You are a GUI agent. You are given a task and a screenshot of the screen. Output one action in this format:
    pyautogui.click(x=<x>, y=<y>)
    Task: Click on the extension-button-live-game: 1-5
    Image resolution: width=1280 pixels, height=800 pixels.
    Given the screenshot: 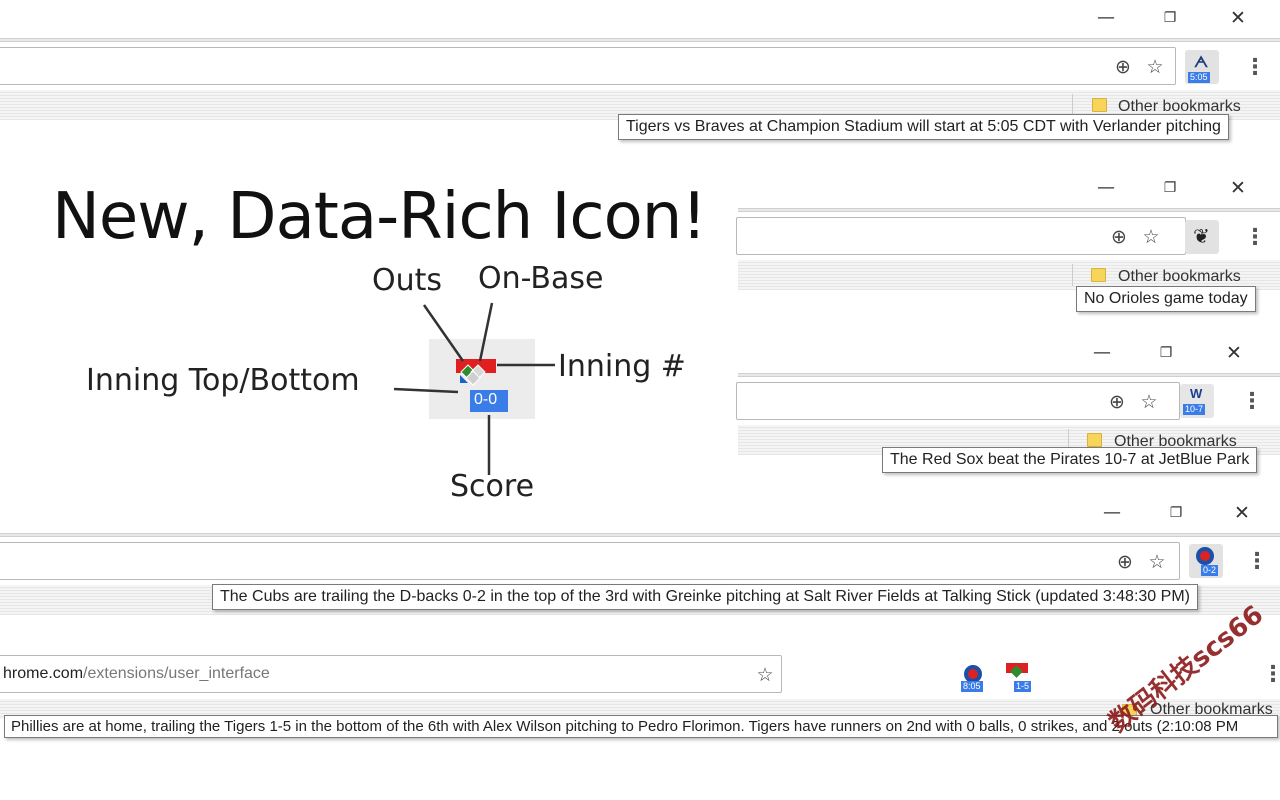 What is the action you would take?
    pyautogui.click(x=1021, y=677)
    